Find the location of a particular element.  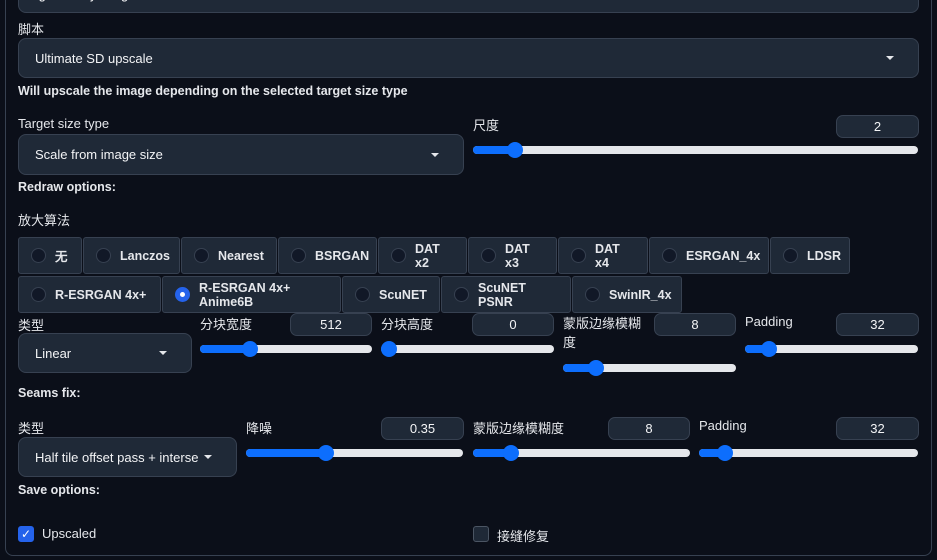

tile-width-number: 512 is located at coordinates (331, 324).